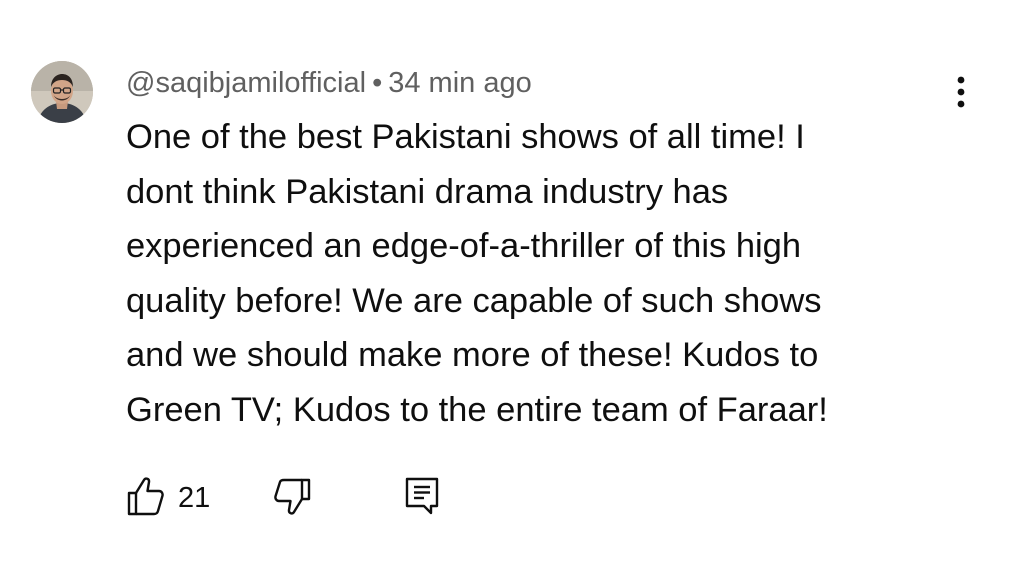  I want to click on reply-button, so click(422, 496).